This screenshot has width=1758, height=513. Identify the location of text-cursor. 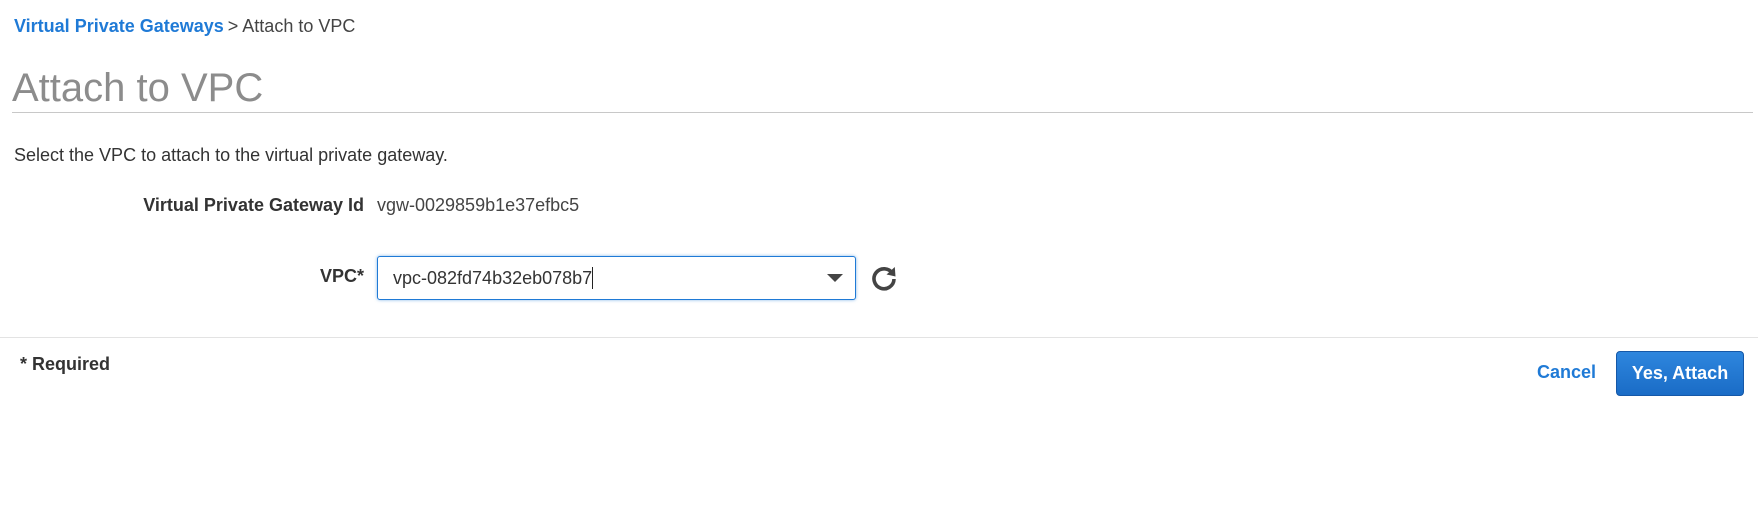
(593, 278).